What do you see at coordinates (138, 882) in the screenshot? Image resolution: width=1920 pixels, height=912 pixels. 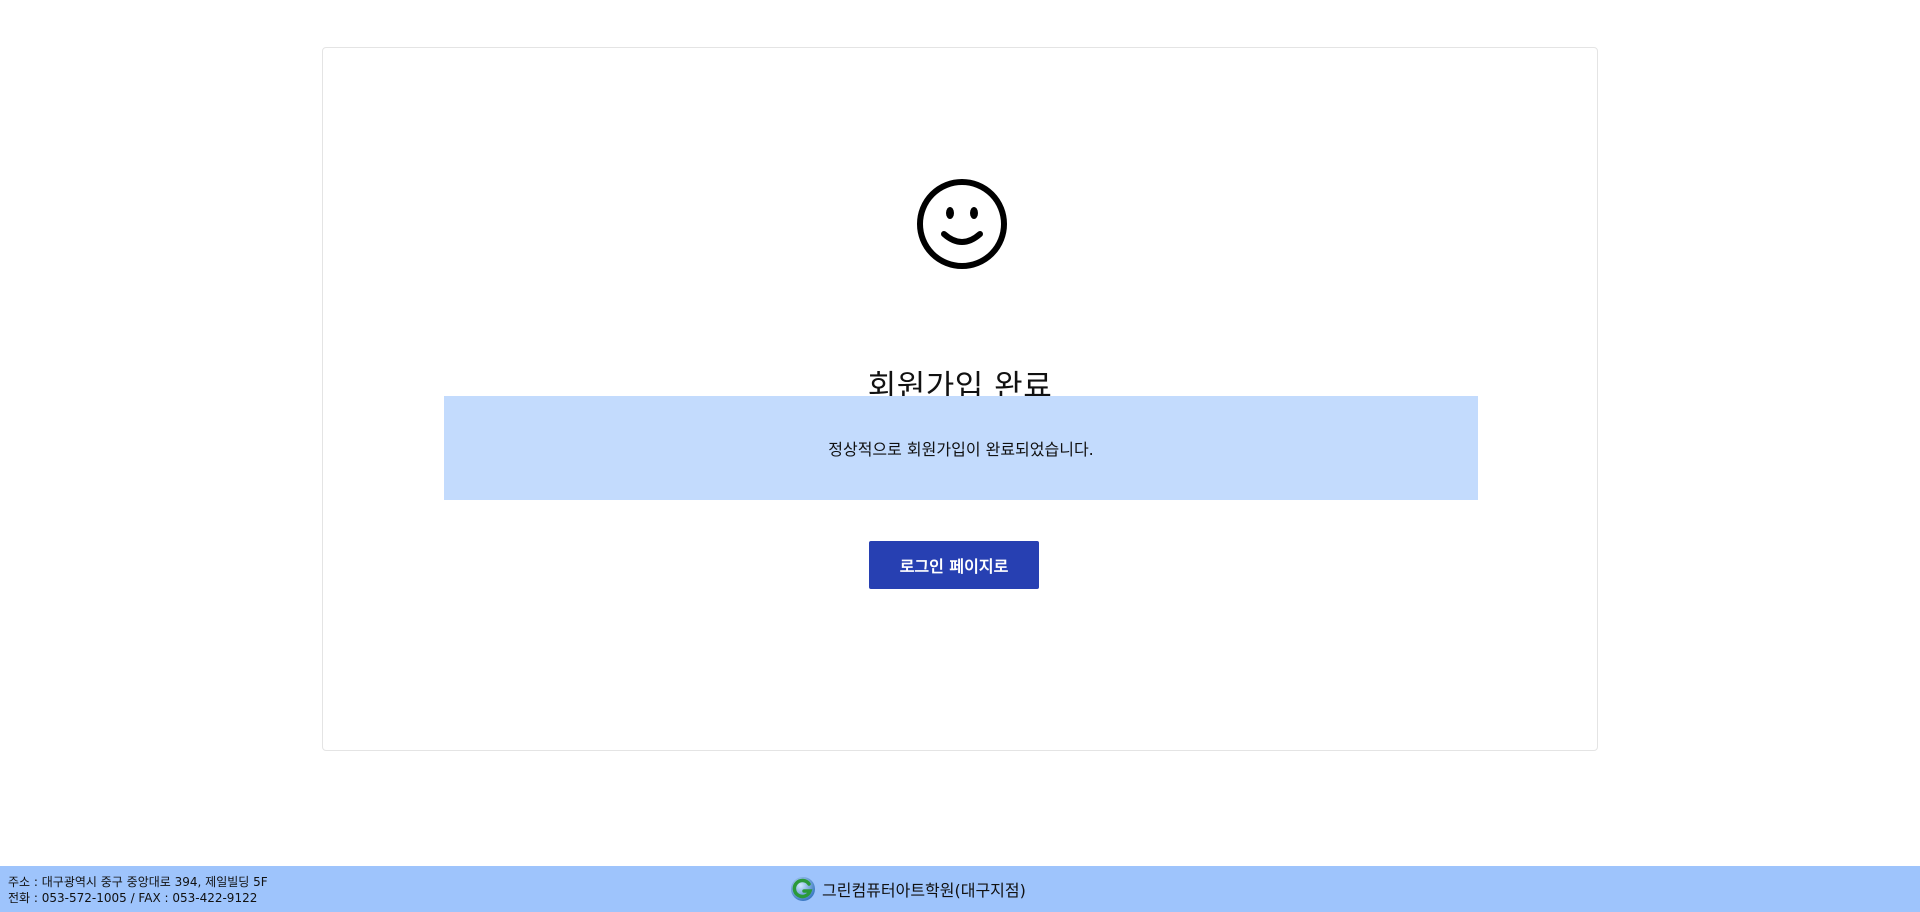 I see `footer-address: 주소 : 대구광역시 중구 중앙대로 394, 제일빌딩 5F` at bounding box center [138, 882].